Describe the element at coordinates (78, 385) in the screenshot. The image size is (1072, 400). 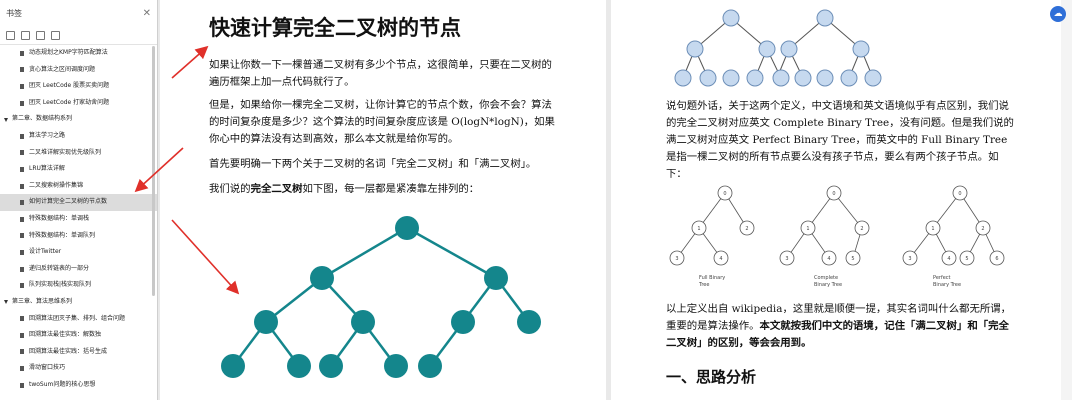
I see `bookmark-item: twoSum问题的核心思想` at that location.